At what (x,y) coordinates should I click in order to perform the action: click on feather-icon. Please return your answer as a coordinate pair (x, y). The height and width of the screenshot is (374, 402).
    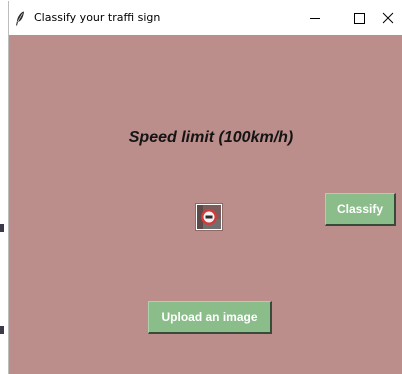
    Looking at the image, I should click on (20, 18).